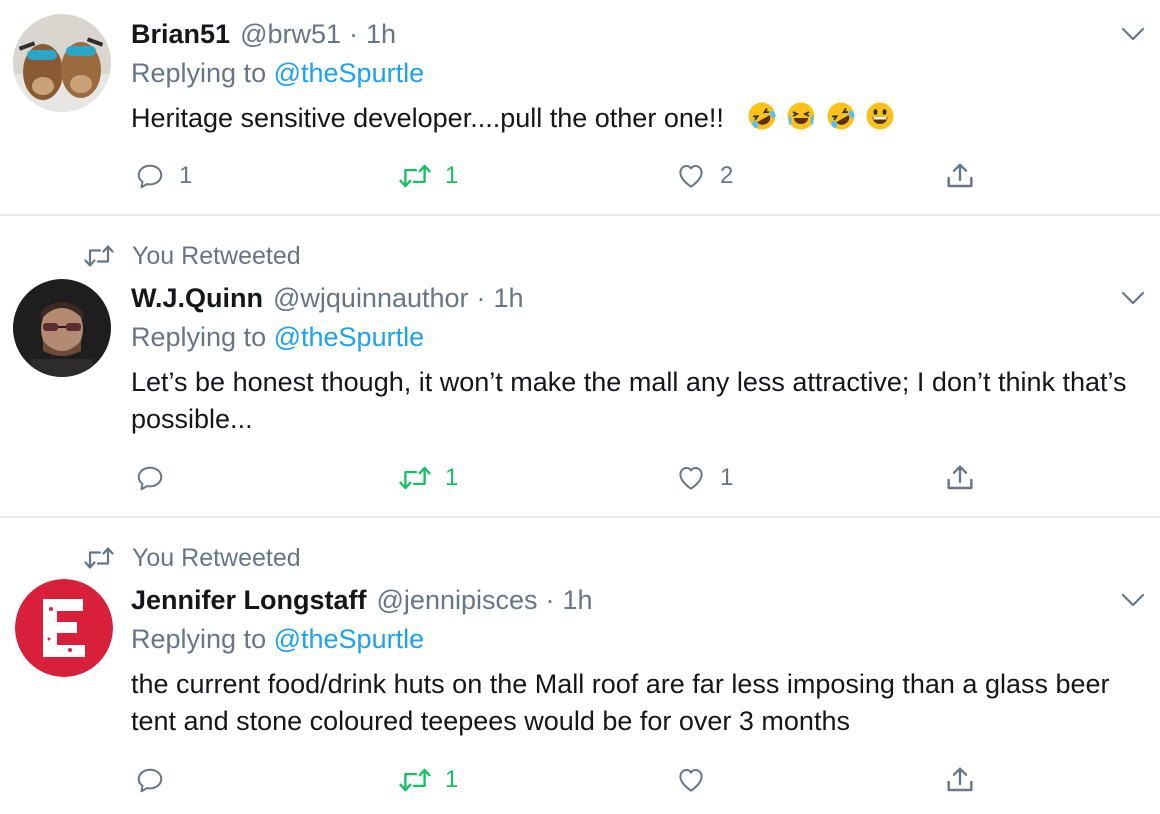 The height and width of the screenshot is (814, 1160). Describe the element at coordinates (801, 116) in the screenshot. I see `loudly-crying-laughing-emoji-icon` at that location.